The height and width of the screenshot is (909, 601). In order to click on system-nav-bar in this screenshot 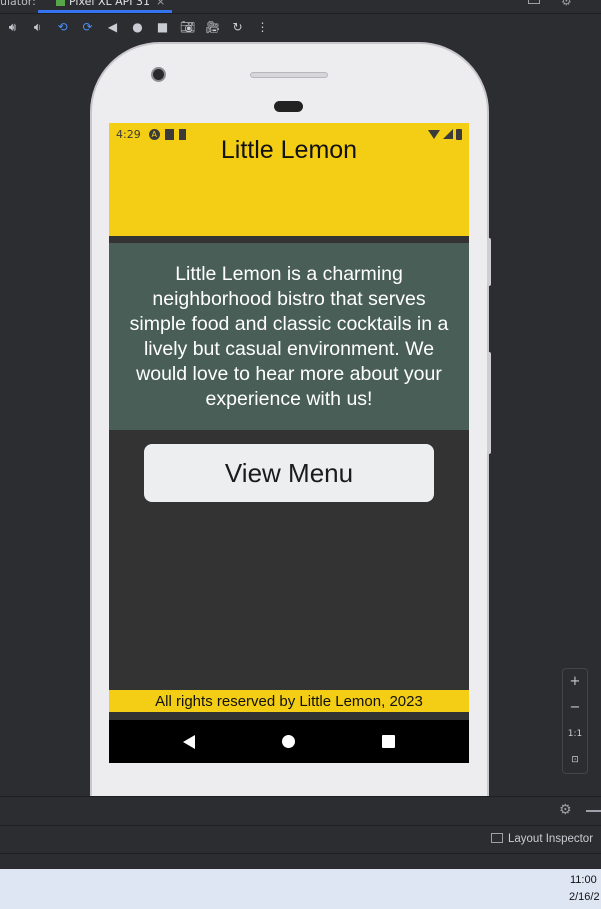, I will do `click(289, 741)`.